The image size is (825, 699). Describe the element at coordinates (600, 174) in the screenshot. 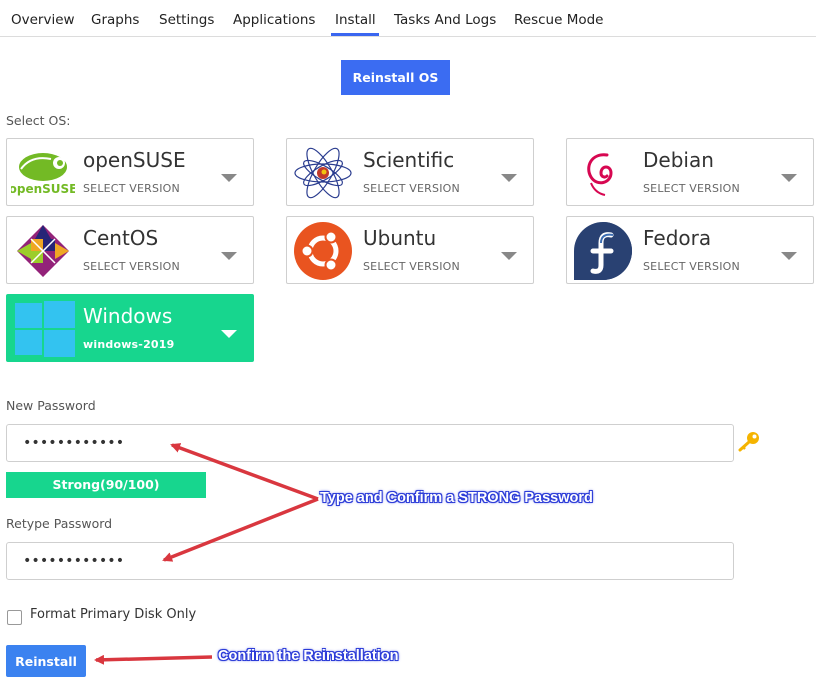

I see `debian-logo-icon` at that location.